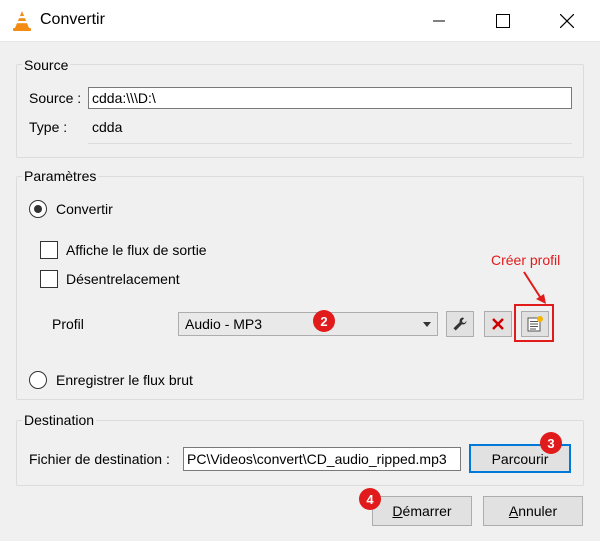 The image size is (600, 541). Describe the element at coordinates (427, 511) in the screenshot. I see `start-button-label: émarrer` at that location.